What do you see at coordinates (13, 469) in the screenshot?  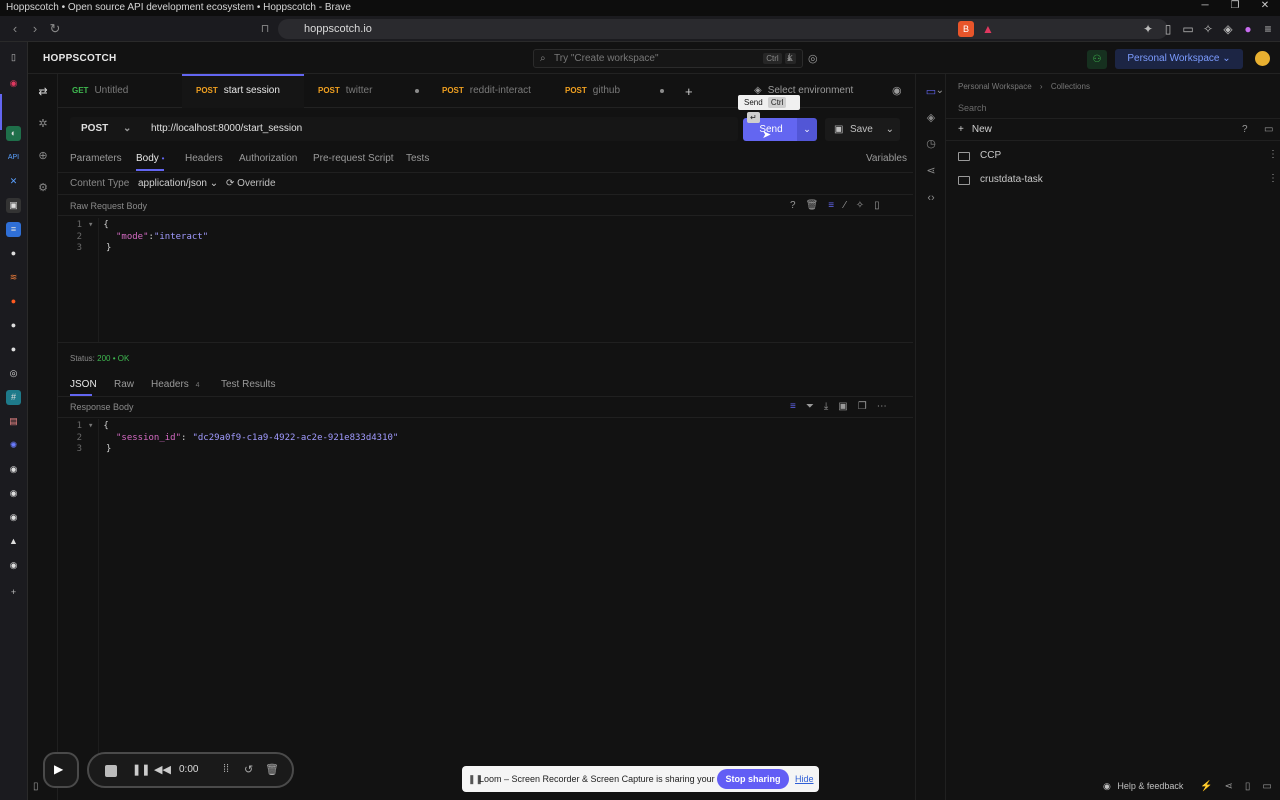 I see `sidebar-item-chrome-icon: ◉` at bounding box center [13, 469].